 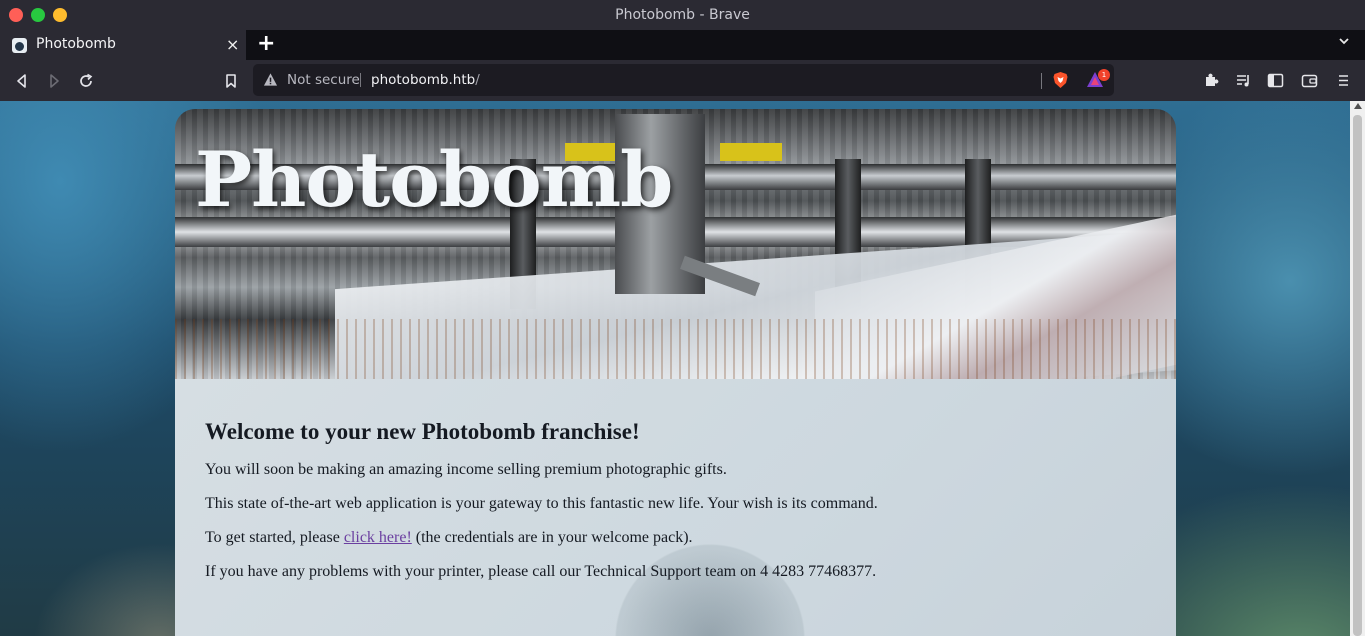 What do you see at coordinates (378, 537) in the screenshot?
I see `click-here-link: click here!` at bounding box center [378, 537].